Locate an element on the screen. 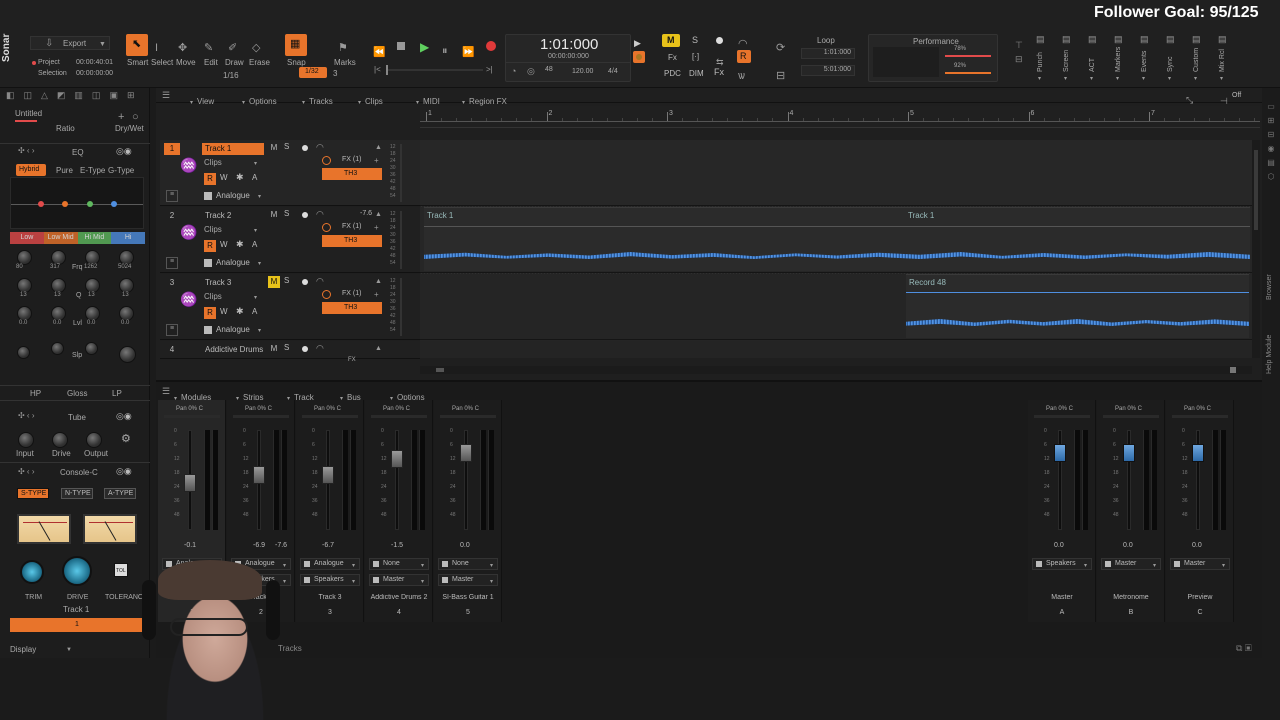 This screenshot has width=1280, height=720. tube-power-icon: ◎◉ is located at coordinates (124, 416).